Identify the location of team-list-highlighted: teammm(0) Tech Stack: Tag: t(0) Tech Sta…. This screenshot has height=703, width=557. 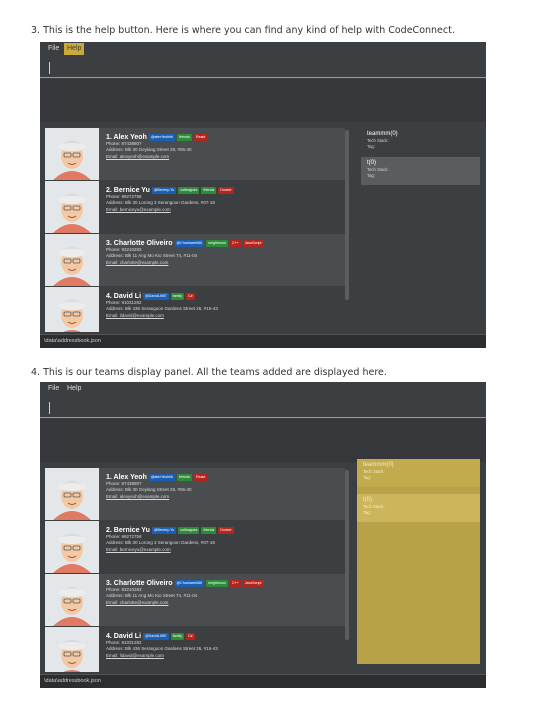
(418, 561).